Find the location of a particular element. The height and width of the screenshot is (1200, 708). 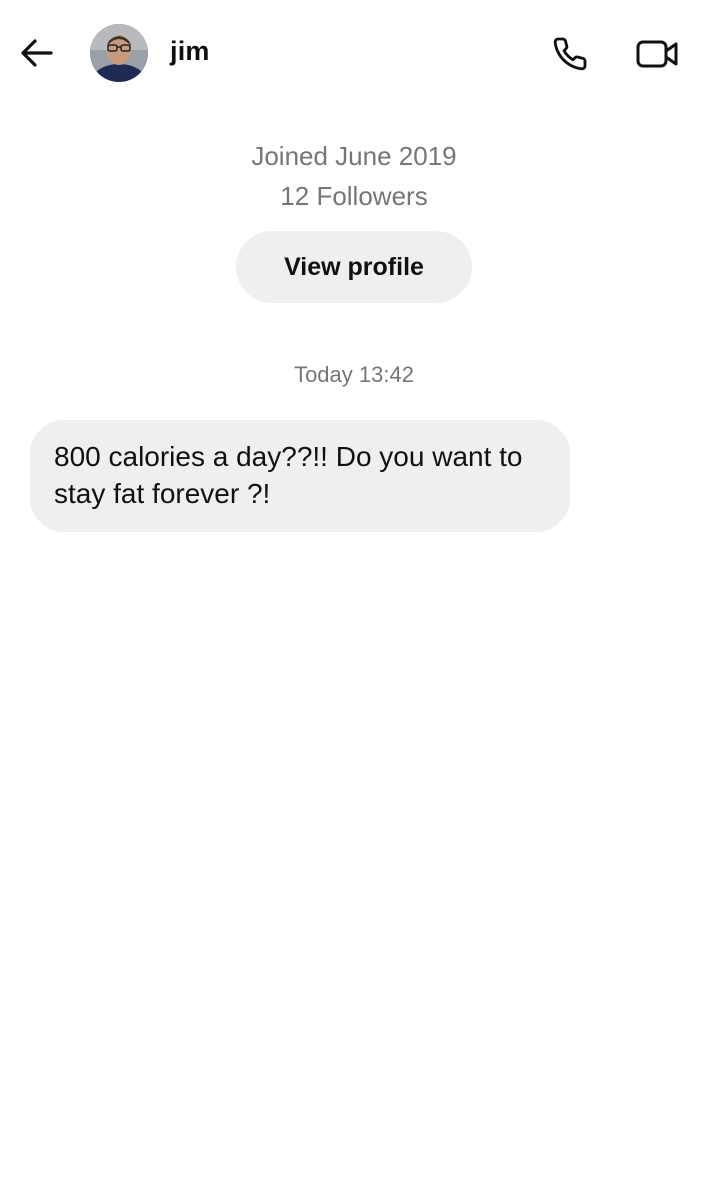

video-call-button is located at coordinates (657, 54).